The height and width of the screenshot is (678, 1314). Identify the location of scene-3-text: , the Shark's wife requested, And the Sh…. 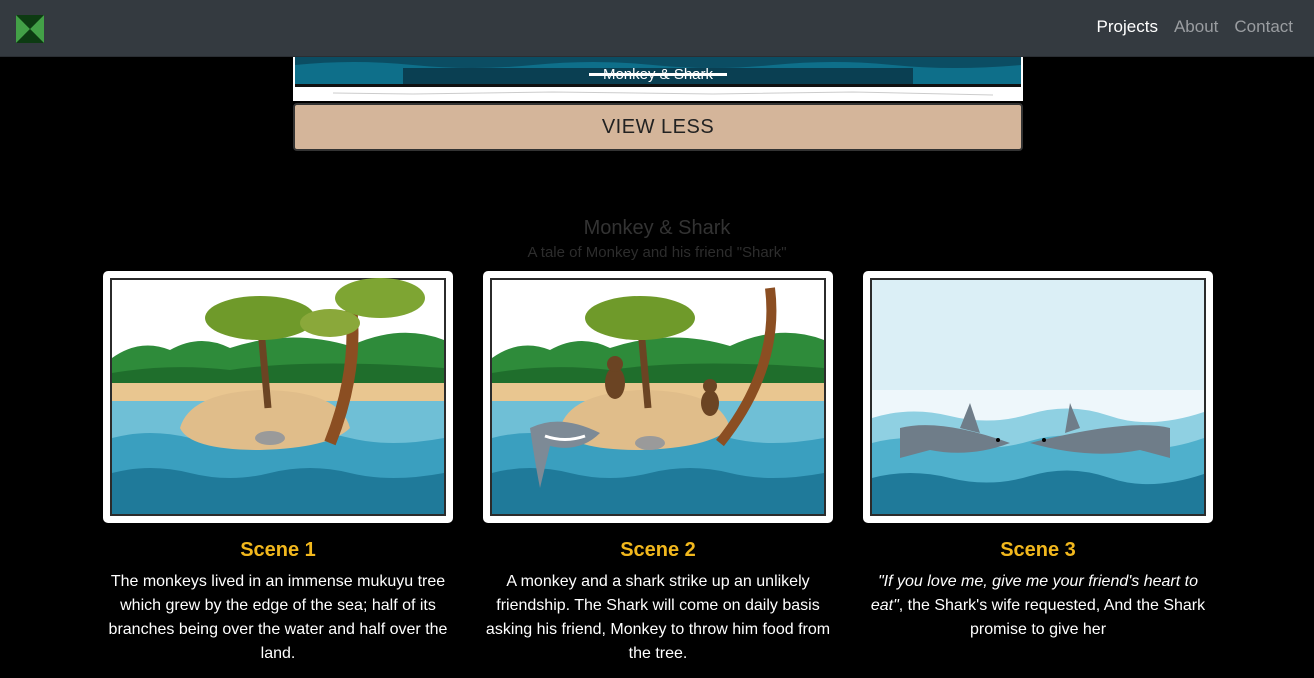
(1052, 617).